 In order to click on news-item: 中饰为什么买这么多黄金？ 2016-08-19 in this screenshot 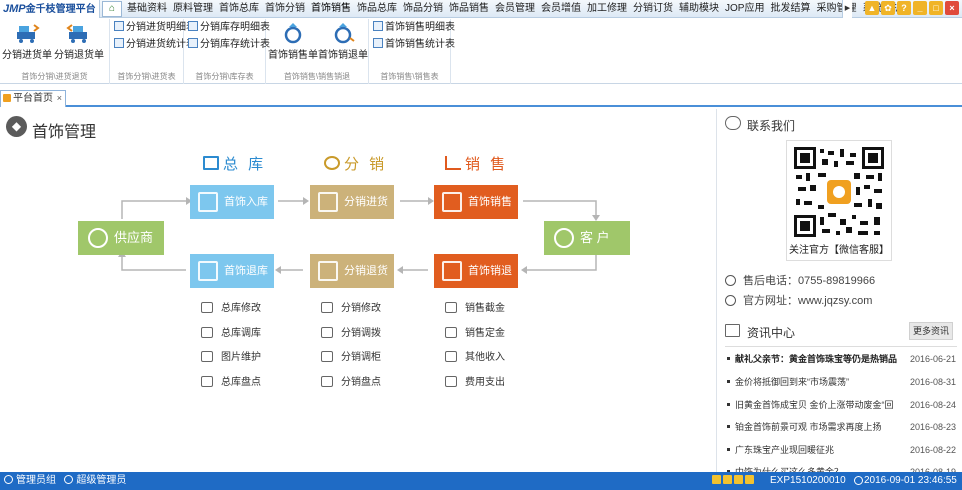, I will do `click(841, 468)`.